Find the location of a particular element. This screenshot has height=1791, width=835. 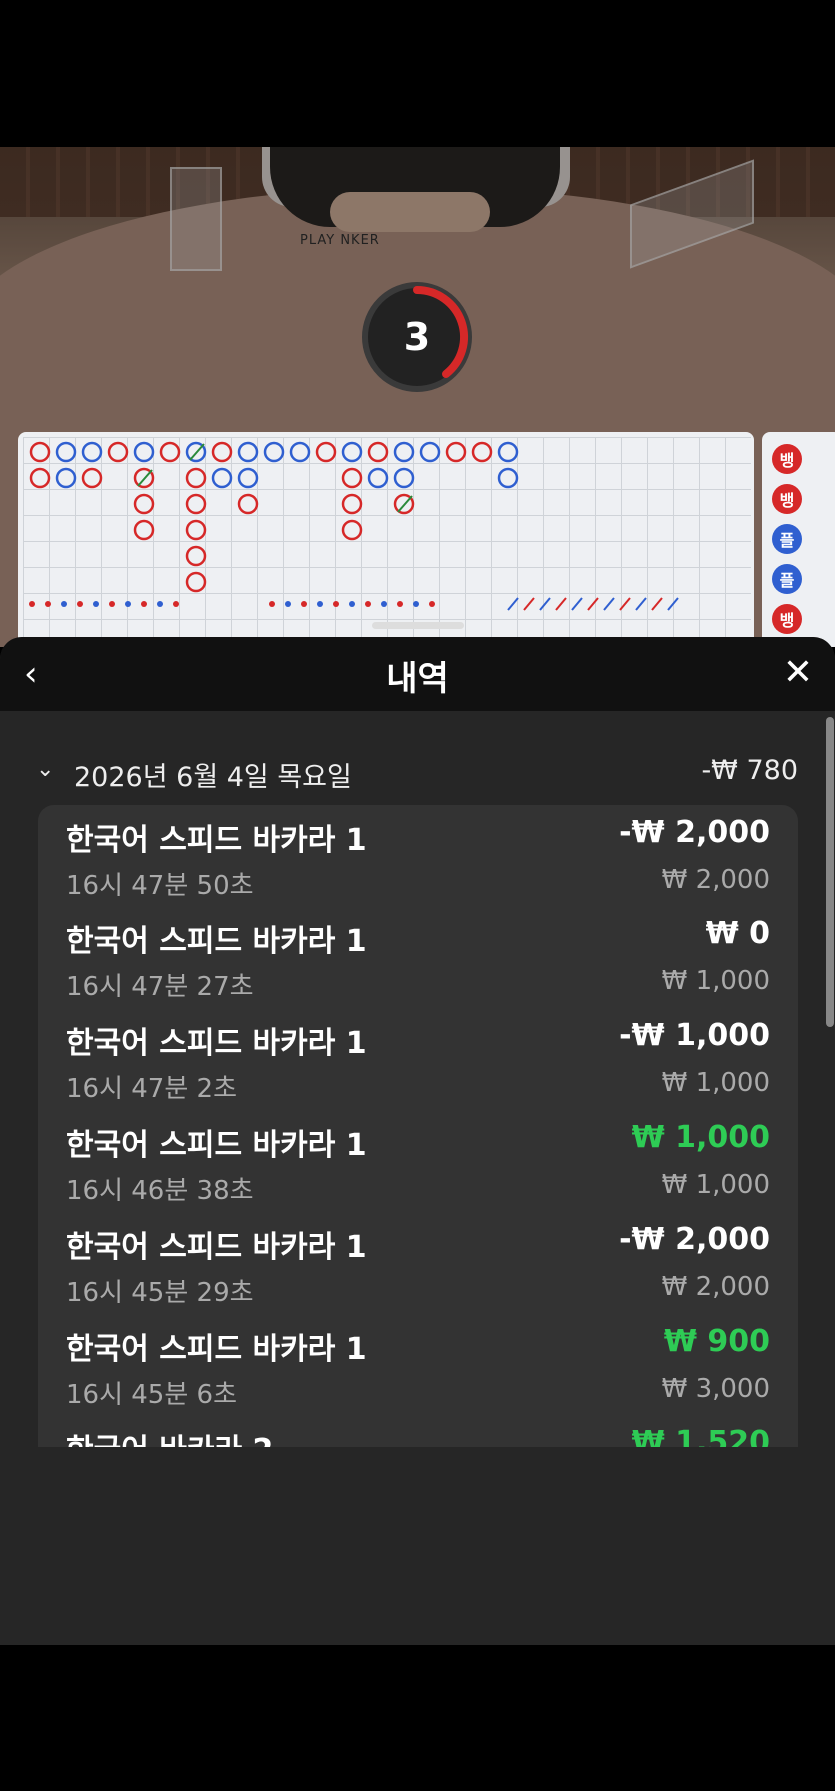

close-icon: ✕ is located at coordinates (798, 673).